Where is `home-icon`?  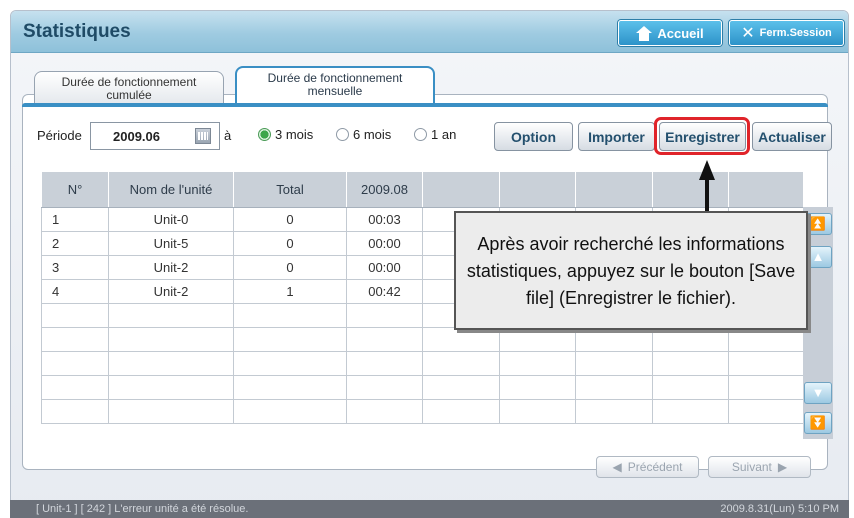 home-icon is located at coordinates (644, 33).